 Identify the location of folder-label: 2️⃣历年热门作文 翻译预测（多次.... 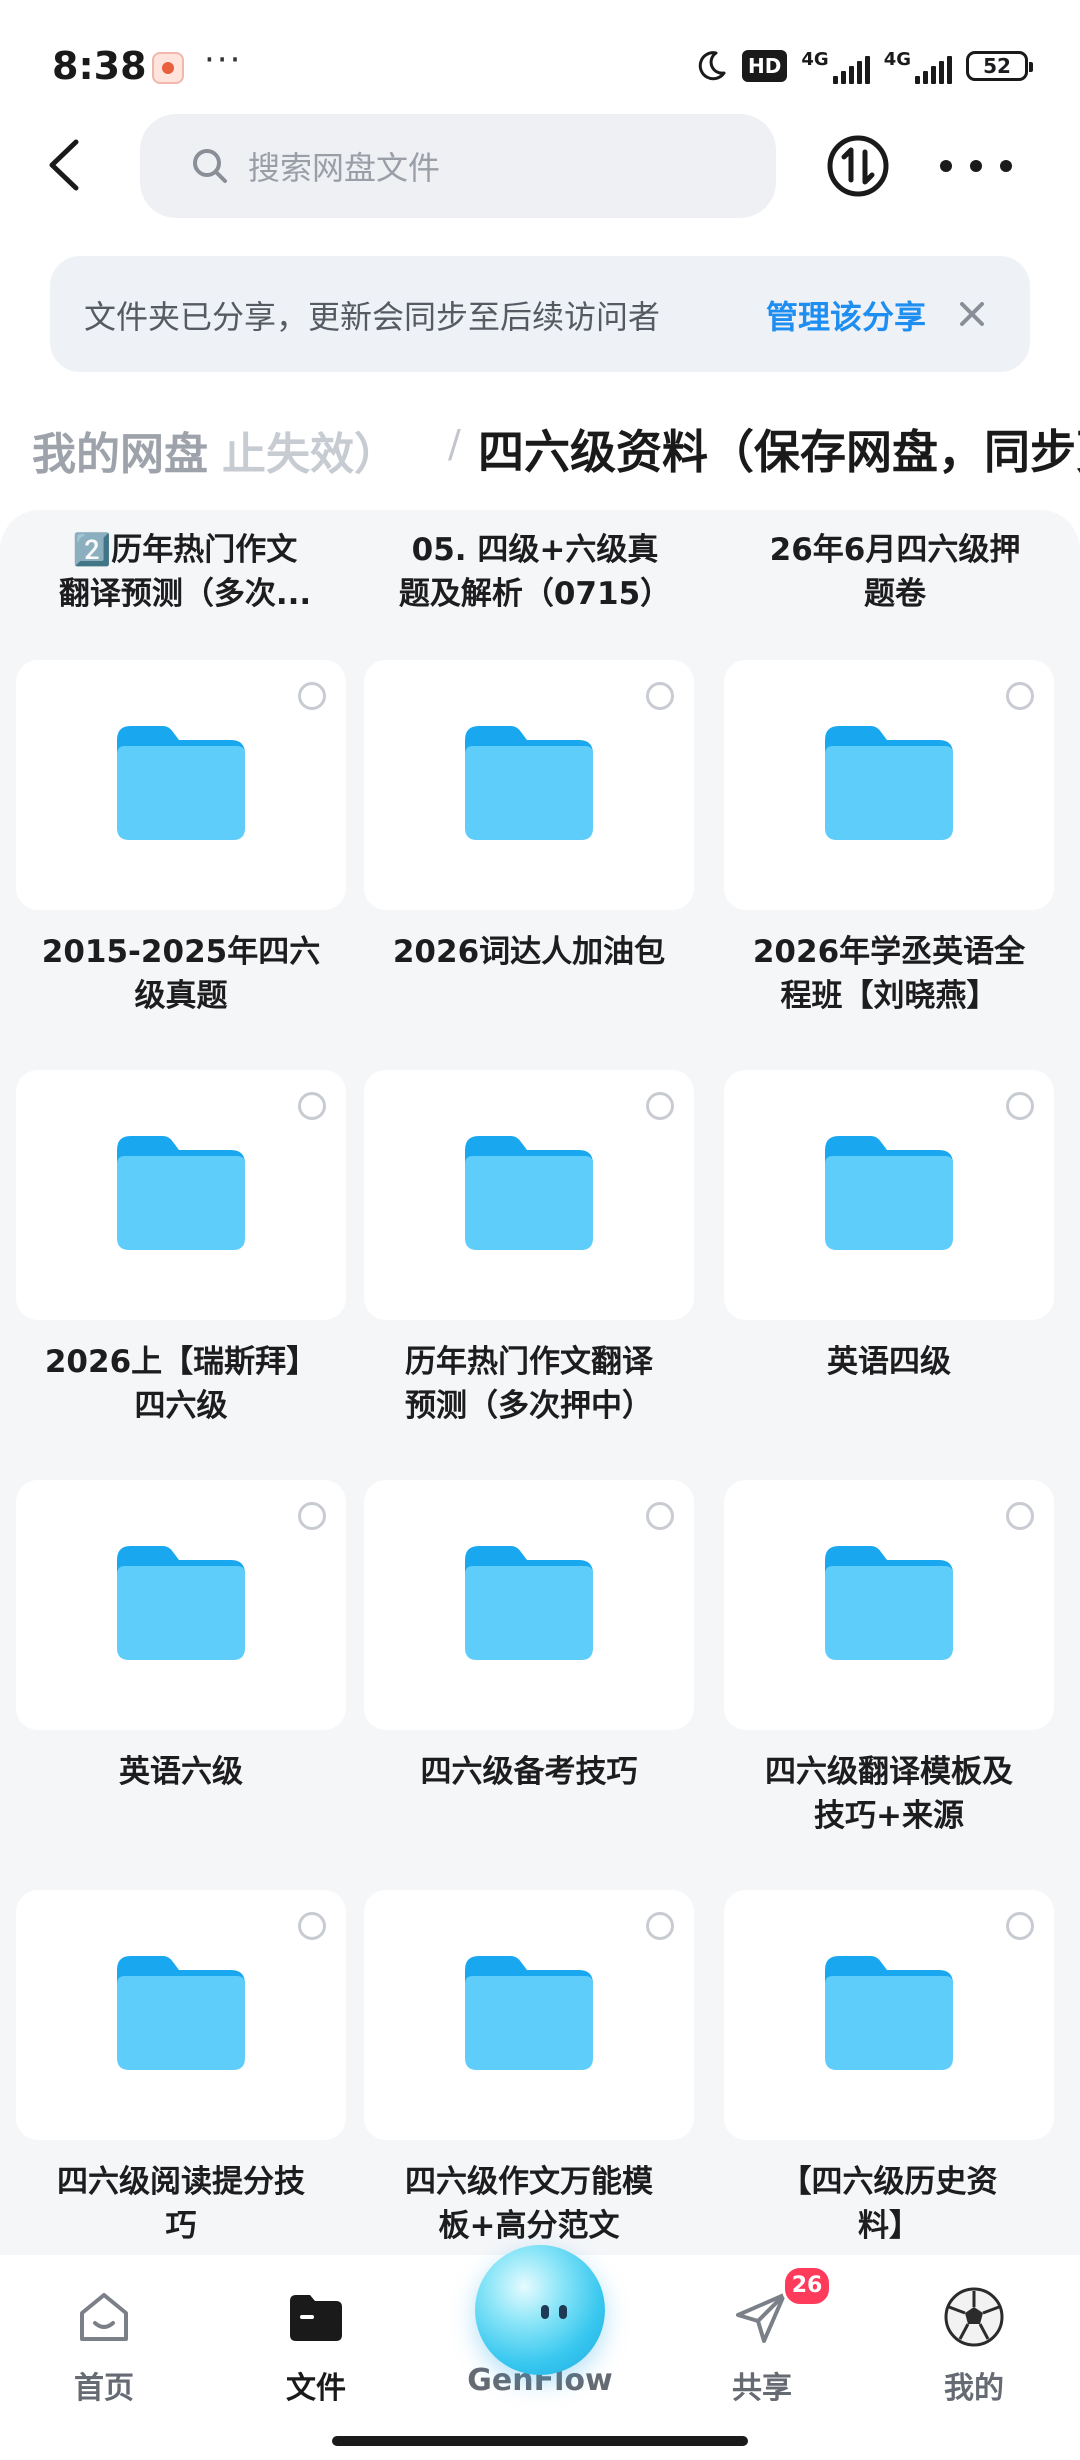
(185, 572).